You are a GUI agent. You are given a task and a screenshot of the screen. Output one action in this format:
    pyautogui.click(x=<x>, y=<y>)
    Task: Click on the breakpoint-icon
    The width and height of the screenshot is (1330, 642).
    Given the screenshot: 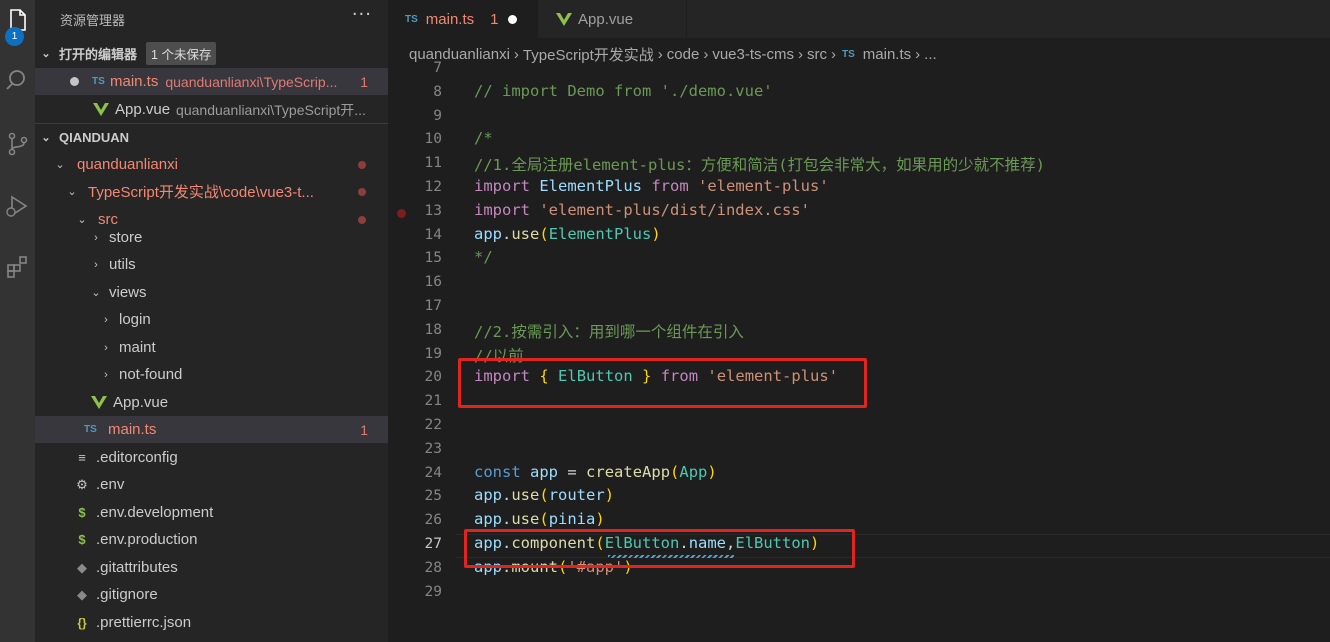 What is the action you would take?
    pyautogui.click(x=401, y=213)
    